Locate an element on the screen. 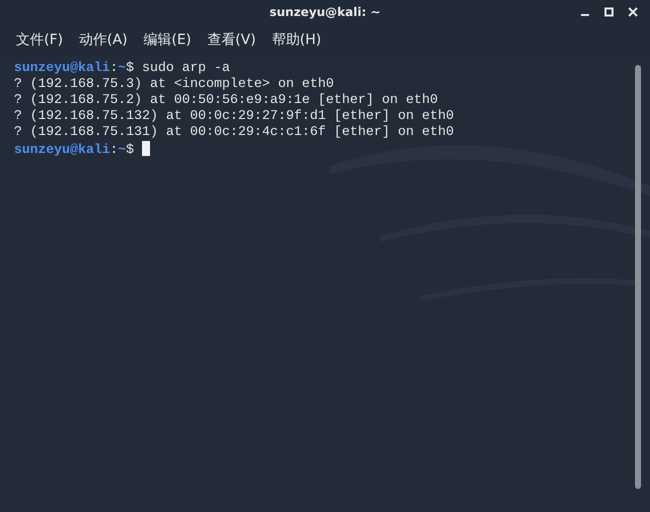 The width and height of the screenshot is (650, 512). menu-item: 文件(F) is located at coordinates (39, 40).